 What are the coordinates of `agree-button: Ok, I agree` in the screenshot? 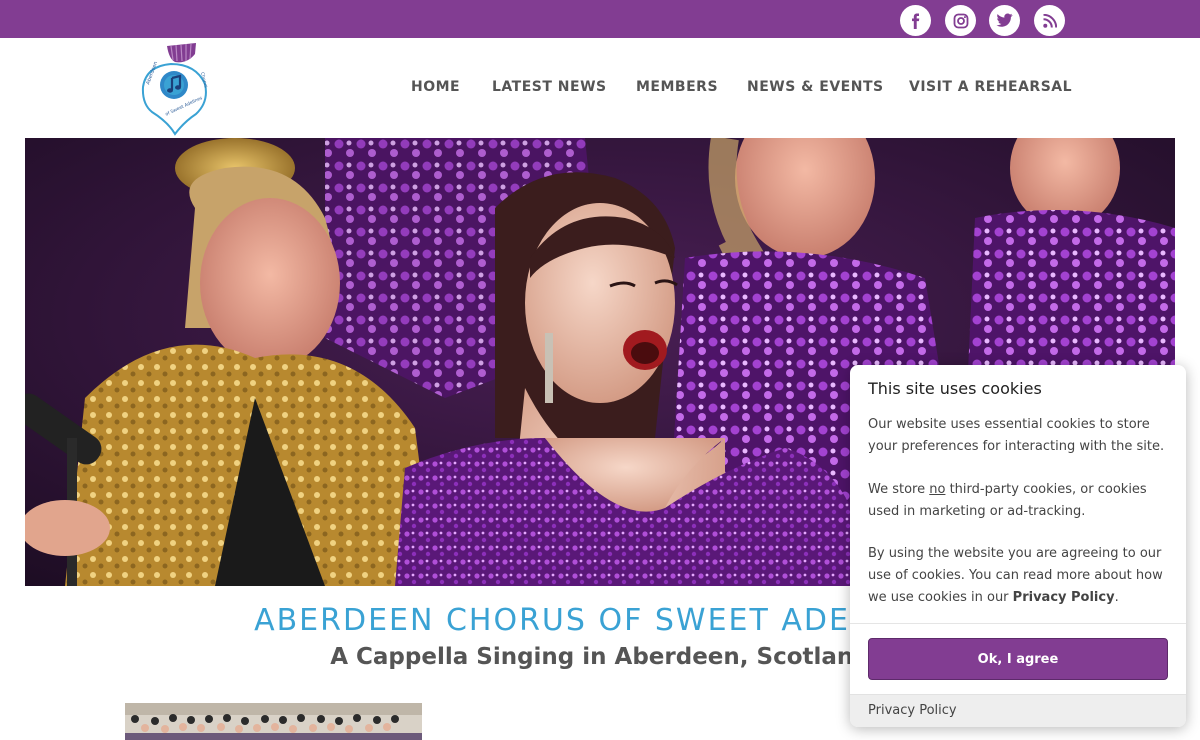 It's located at (1018, 659).